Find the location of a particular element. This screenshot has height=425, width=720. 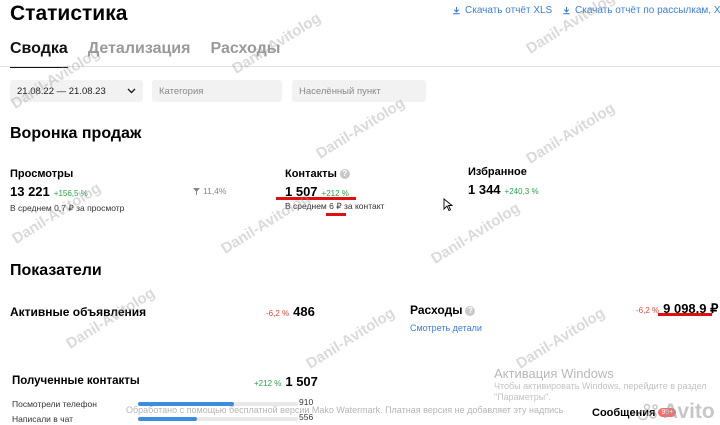

tabs-bar: Сводка Детализация Расходы is located at coordinates (145, 54).